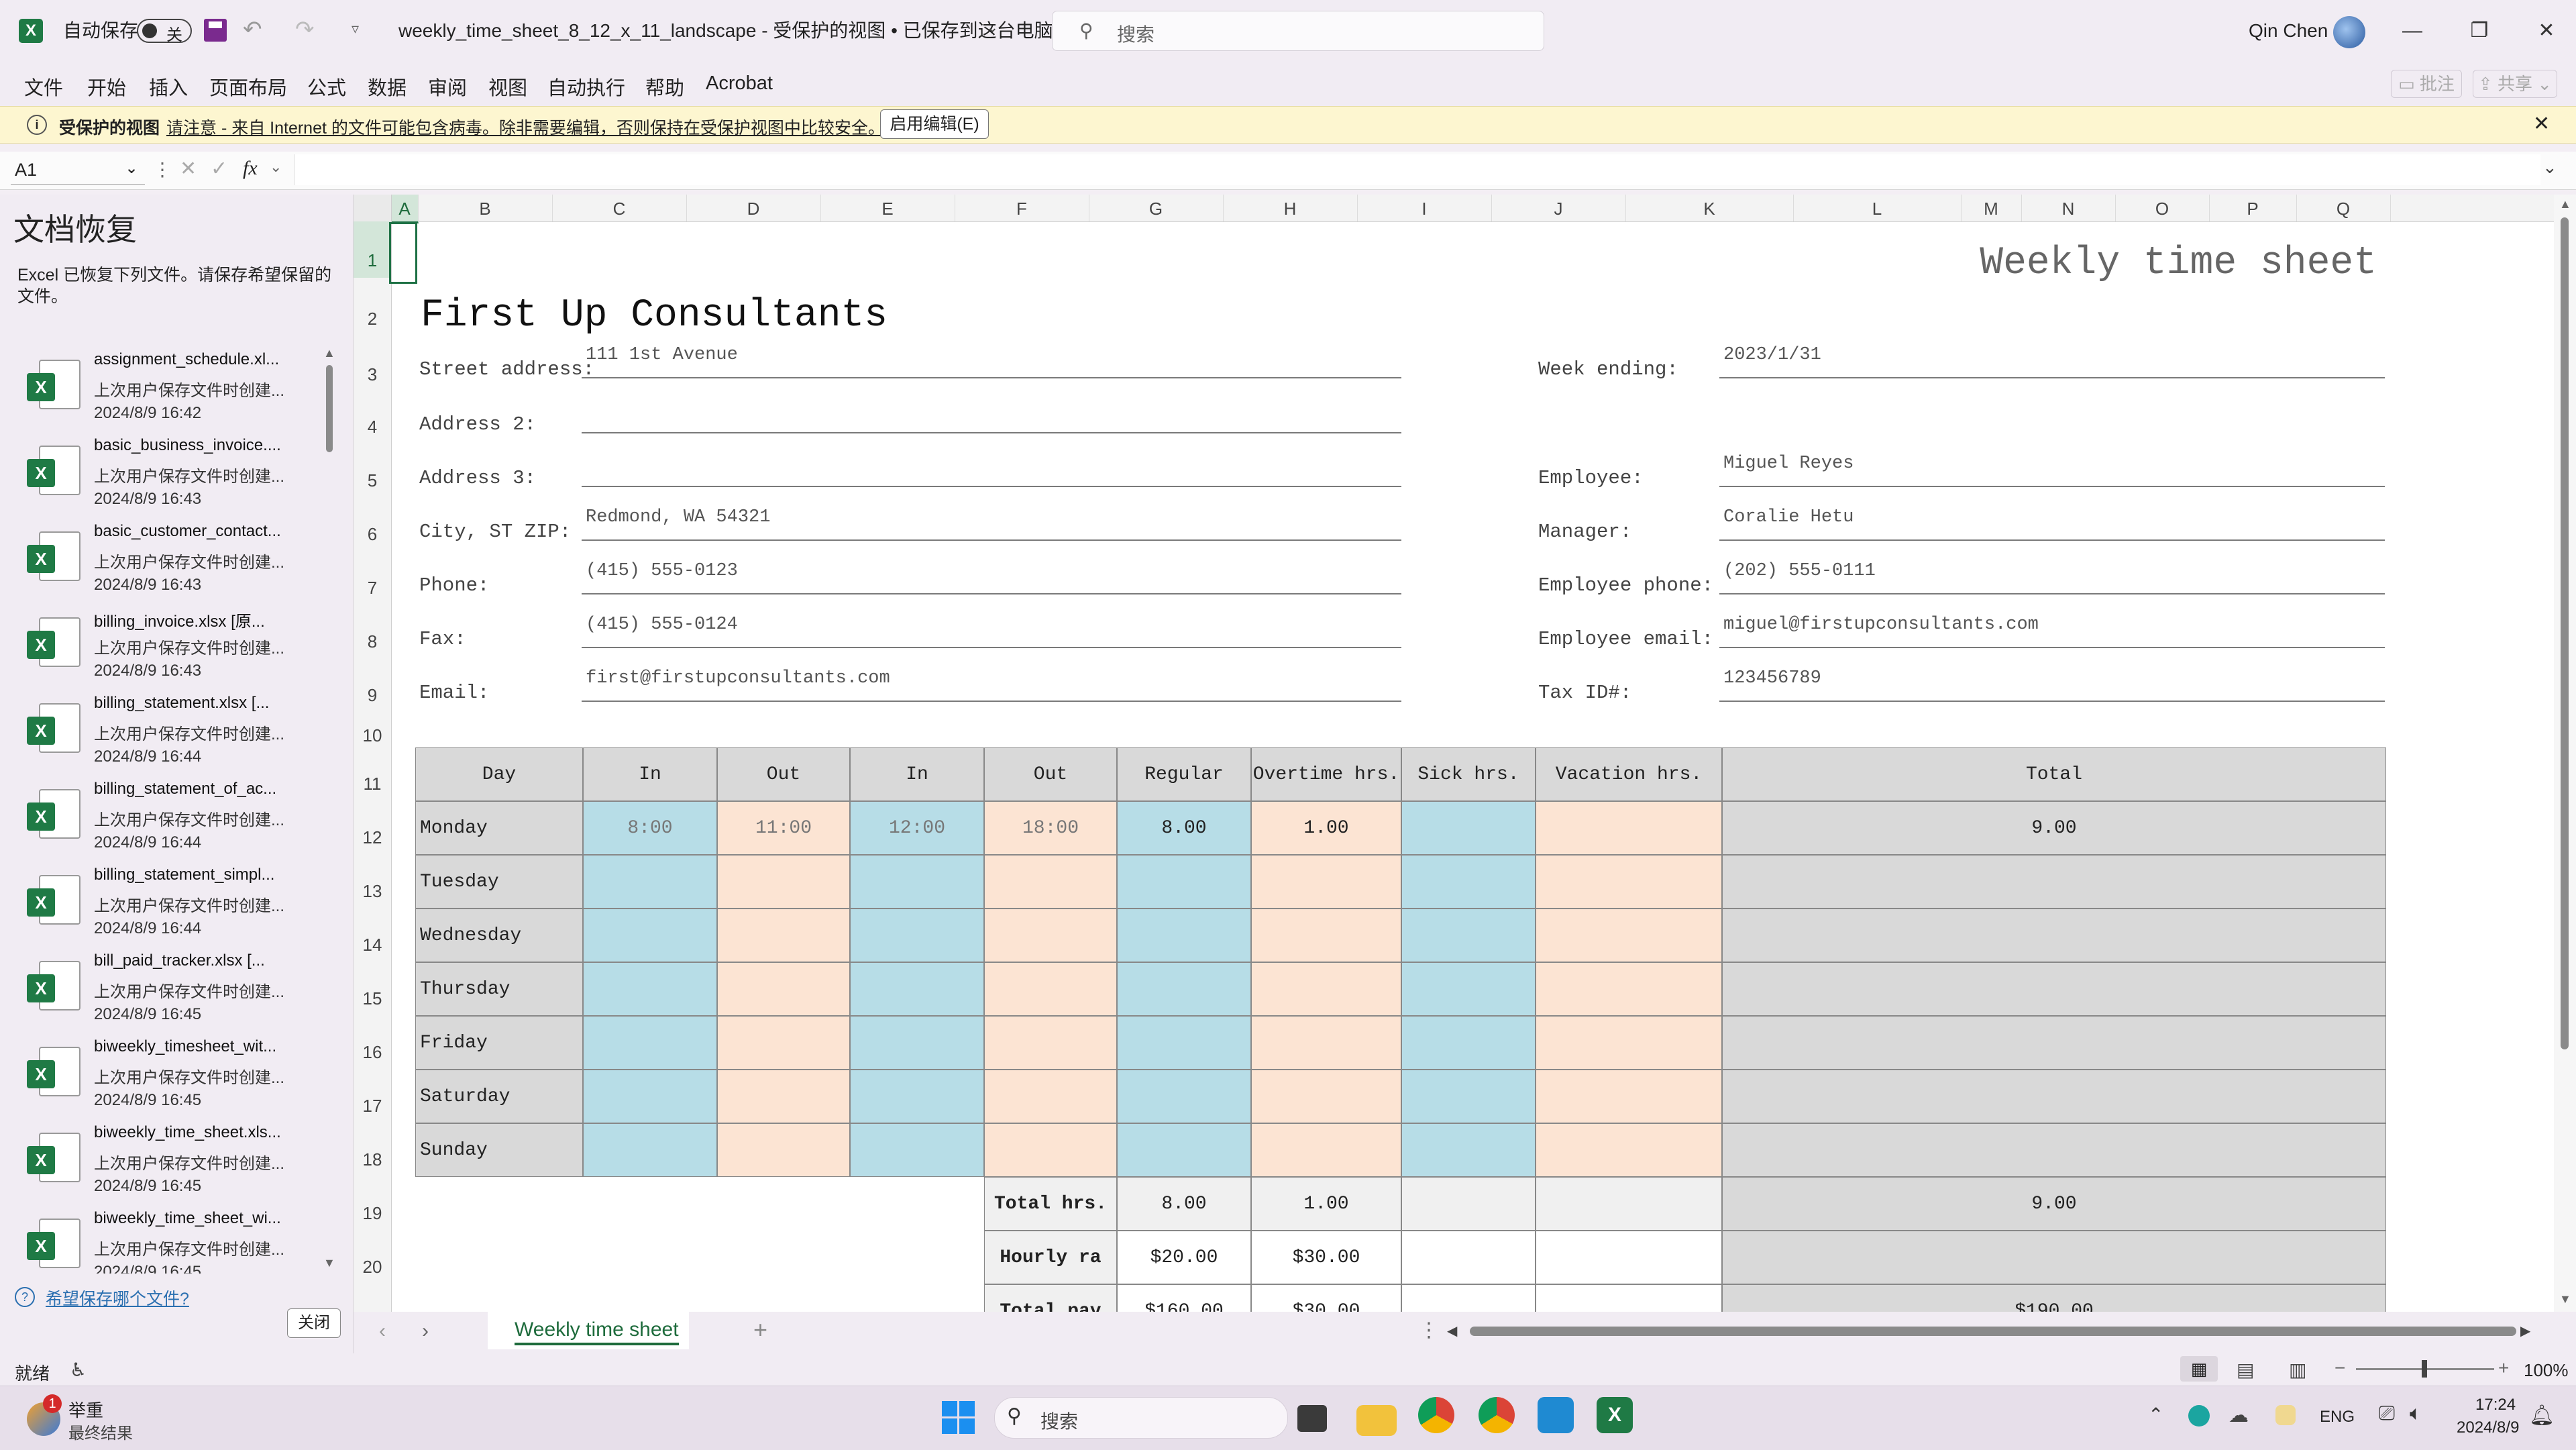 This screenshot has height=1450, width=2576. Describe the element at coordinates (372, 364) in the screenshot. I see `row-header-3: 3` at that location.